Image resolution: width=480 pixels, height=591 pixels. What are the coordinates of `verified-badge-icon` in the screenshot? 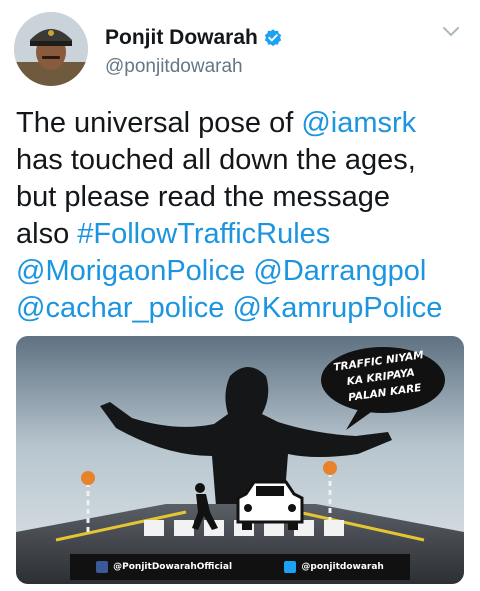 It's located at (273, 38).